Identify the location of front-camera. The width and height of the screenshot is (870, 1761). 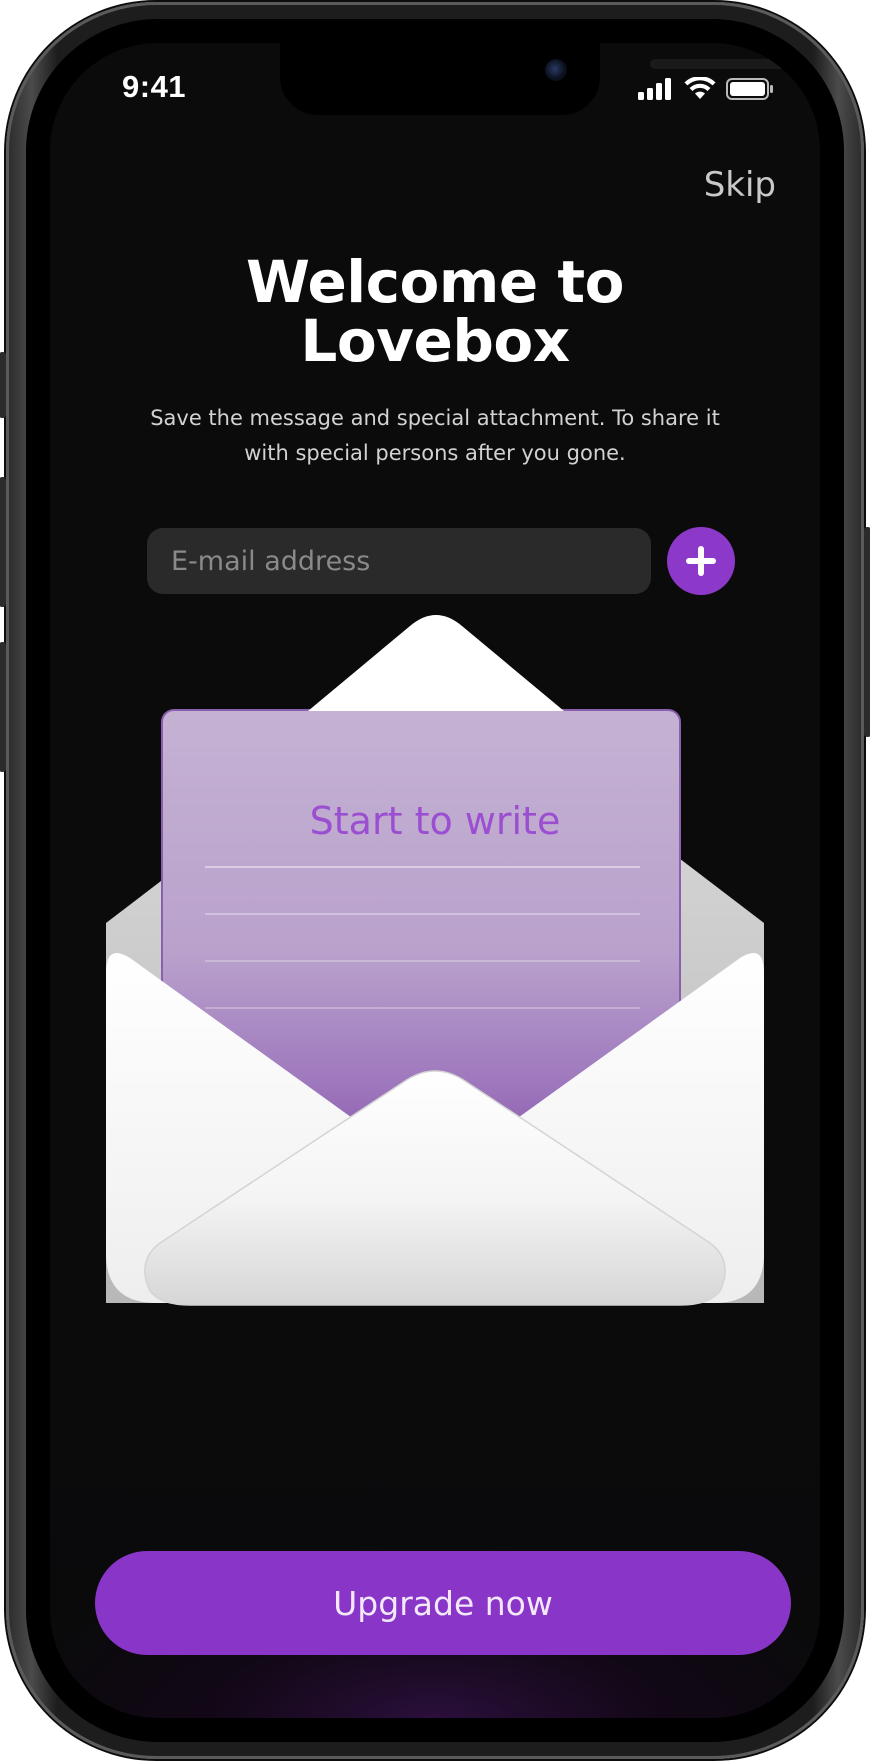
(556, 70).